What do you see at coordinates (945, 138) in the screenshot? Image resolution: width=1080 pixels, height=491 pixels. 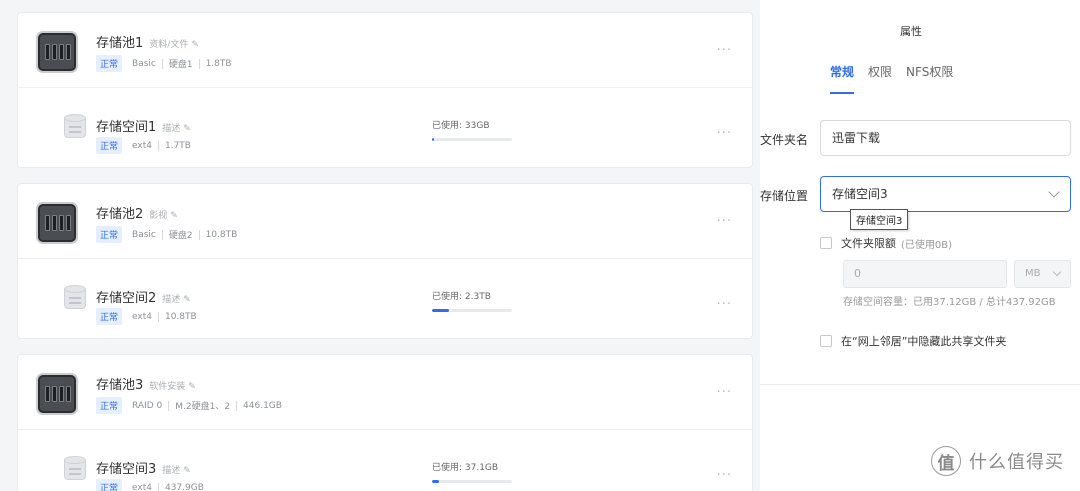 I see `folder-name-input: 迅雷下载` at bounding box center [945, 138].